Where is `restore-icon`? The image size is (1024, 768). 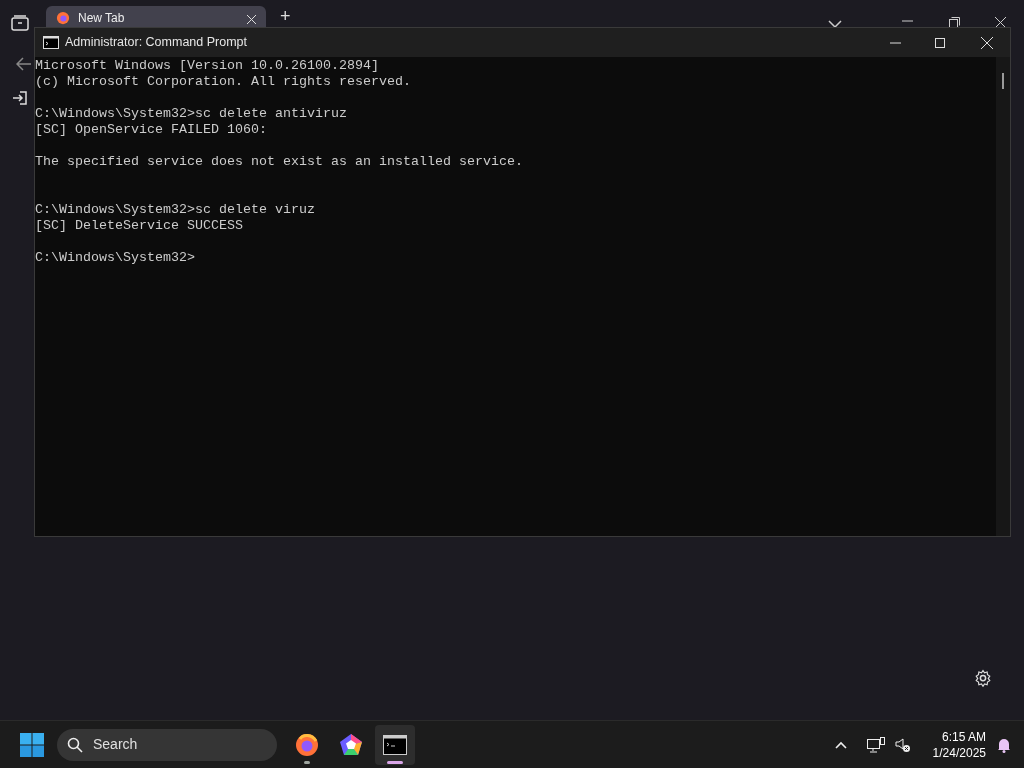
restore-icon is located at coordinates (954, 22).